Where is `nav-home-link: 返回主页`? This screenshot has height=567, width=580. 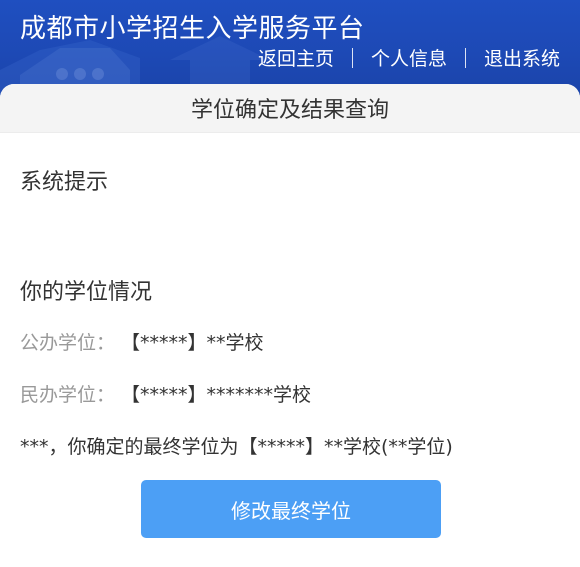 nav-home-link: 返回主页 is located at coordinates (296, 57).